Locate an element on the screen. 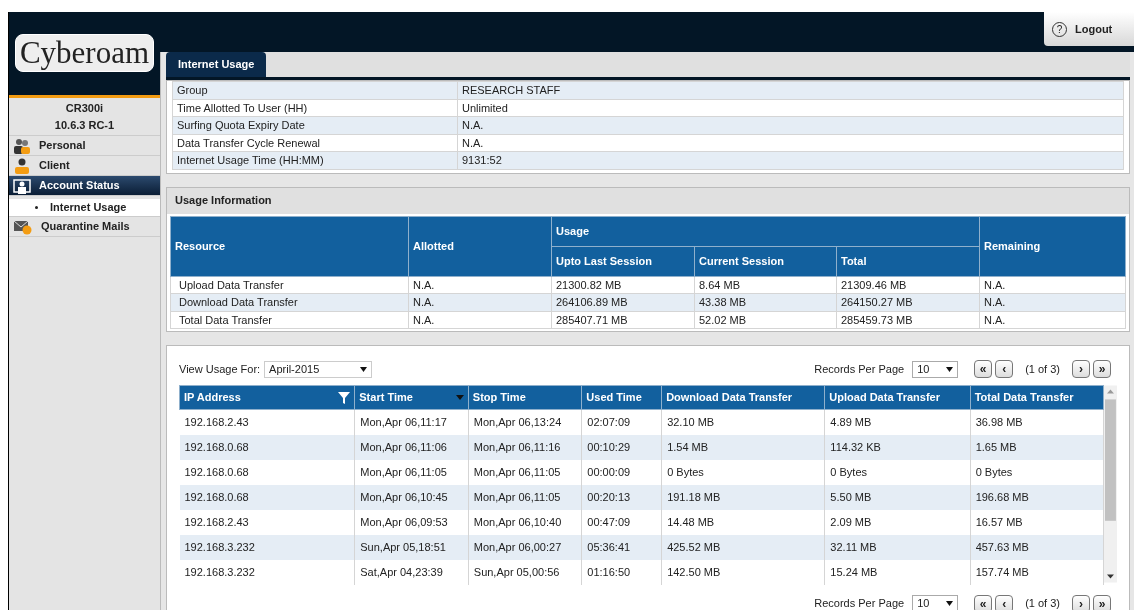  table-cell: 191.18 MB is located at coordinates (743, 497).